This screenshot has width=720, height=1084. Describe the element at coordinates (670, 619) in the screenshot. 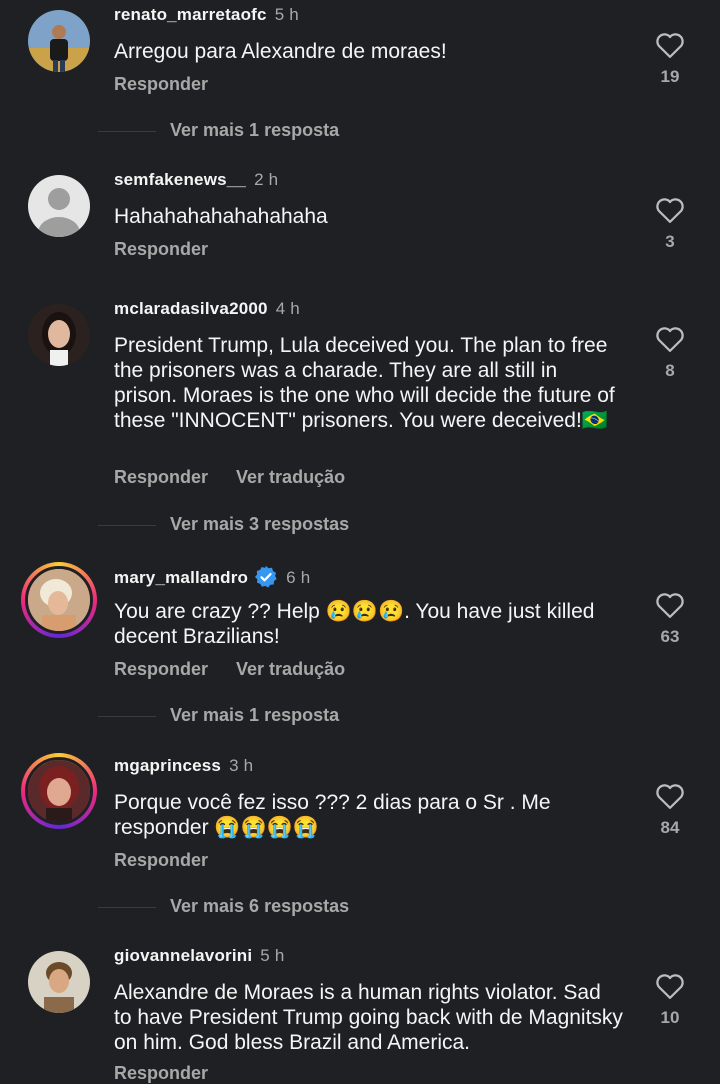

I see `like-button: 63` at that location.